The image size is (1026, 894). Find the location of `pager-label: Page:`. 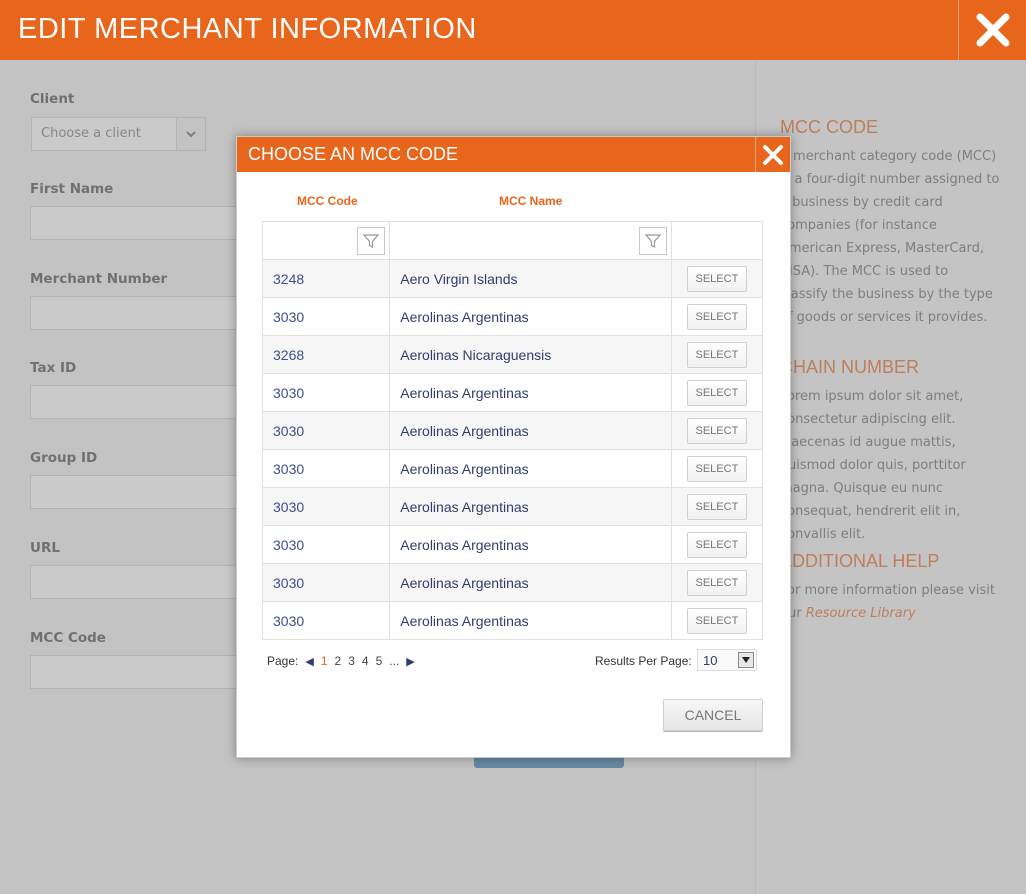

pager-label: Page: is located at coordinates (283, 661).